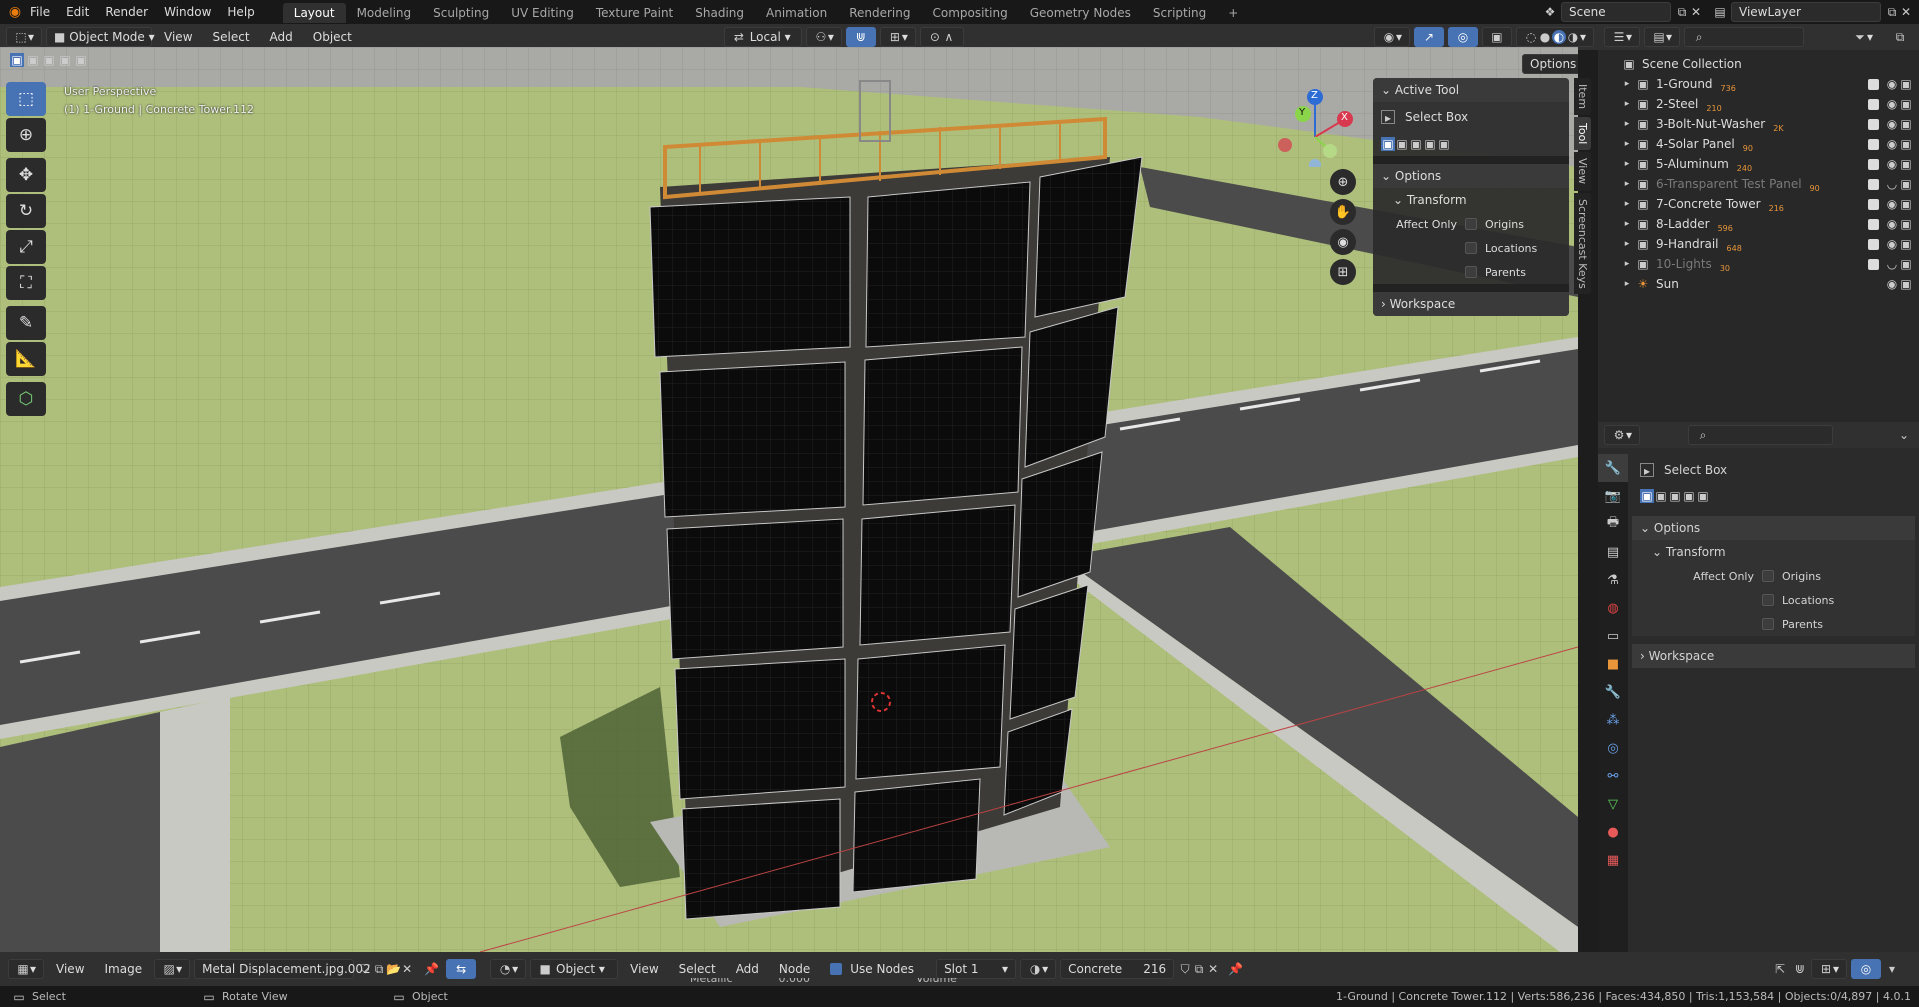  What do you see at coordinates (1471, 200) in the screenshot?
I see `transform-header: ⌄ Transform` at bounding box center [1471, 200].